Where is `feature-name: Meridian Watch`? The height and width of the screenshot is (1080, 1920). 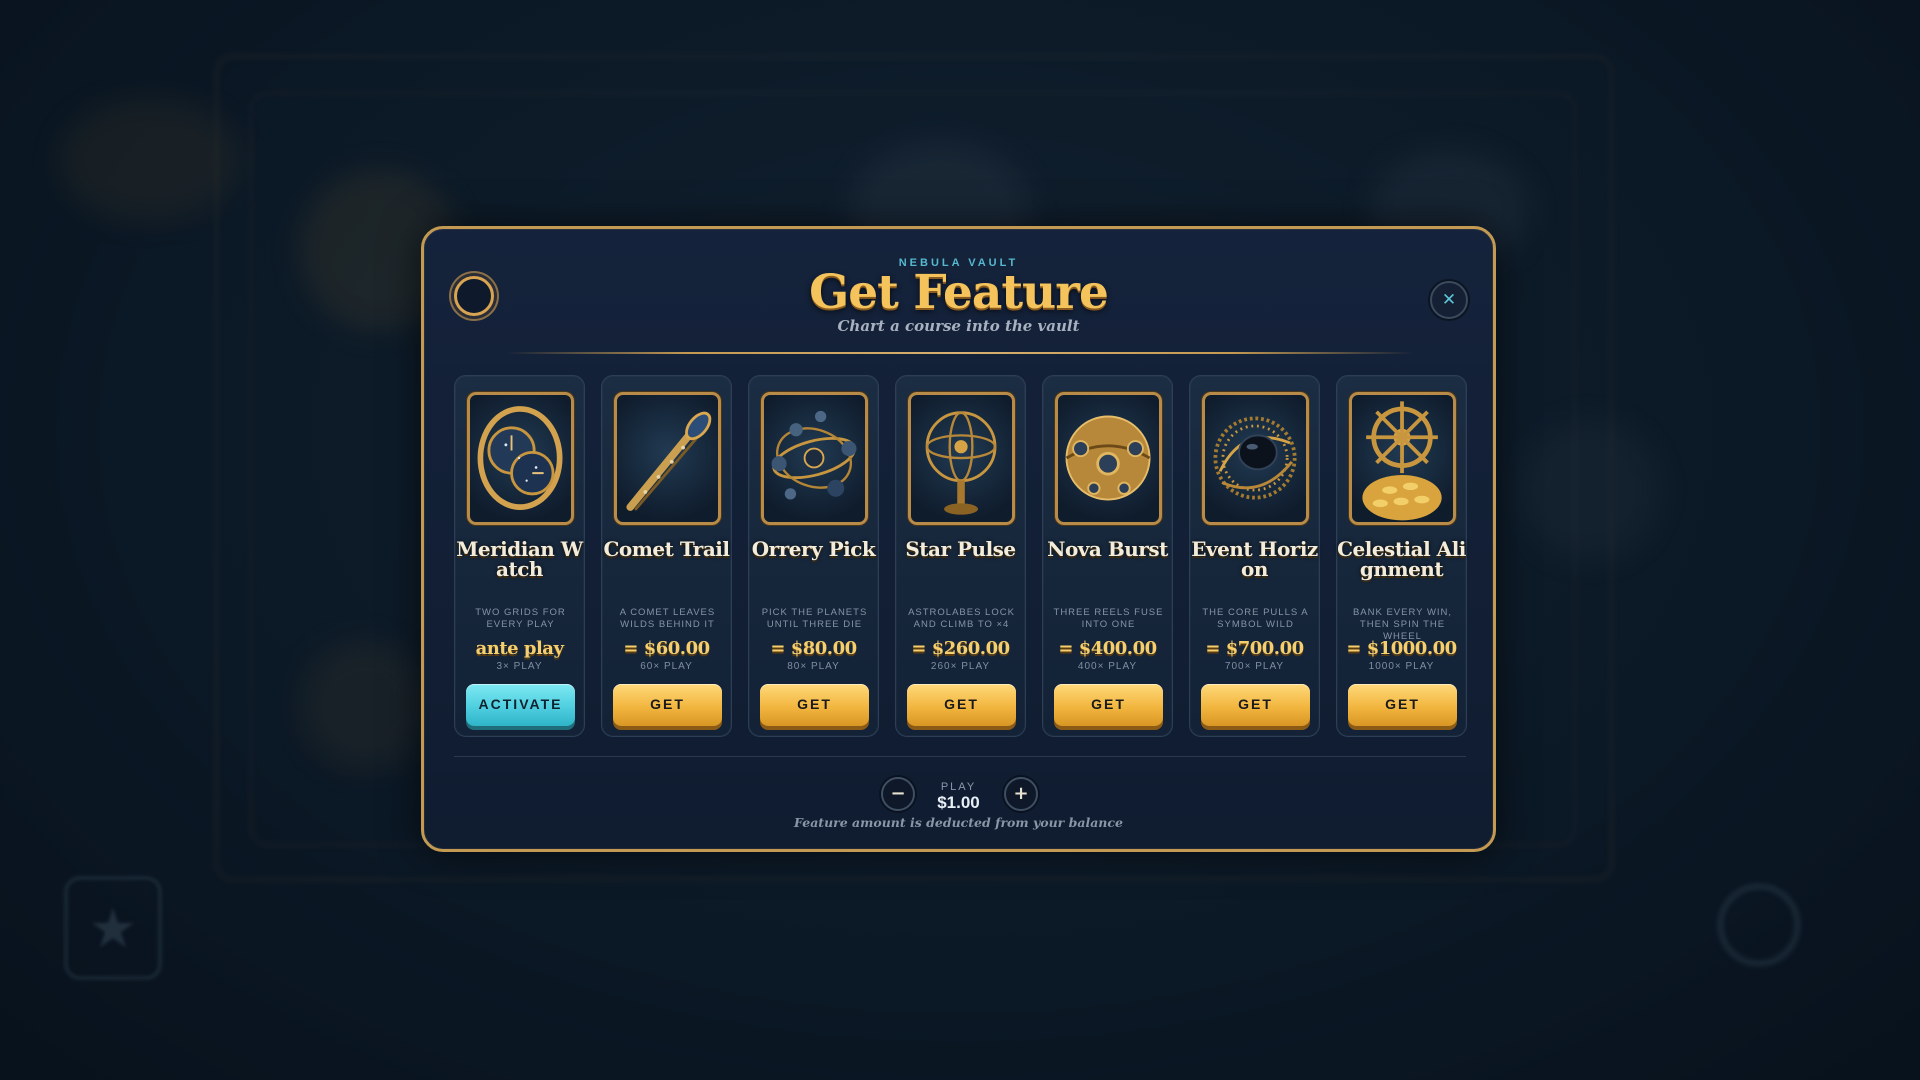
feature-name: Meridian Watch is located at coordinates (519, 559).